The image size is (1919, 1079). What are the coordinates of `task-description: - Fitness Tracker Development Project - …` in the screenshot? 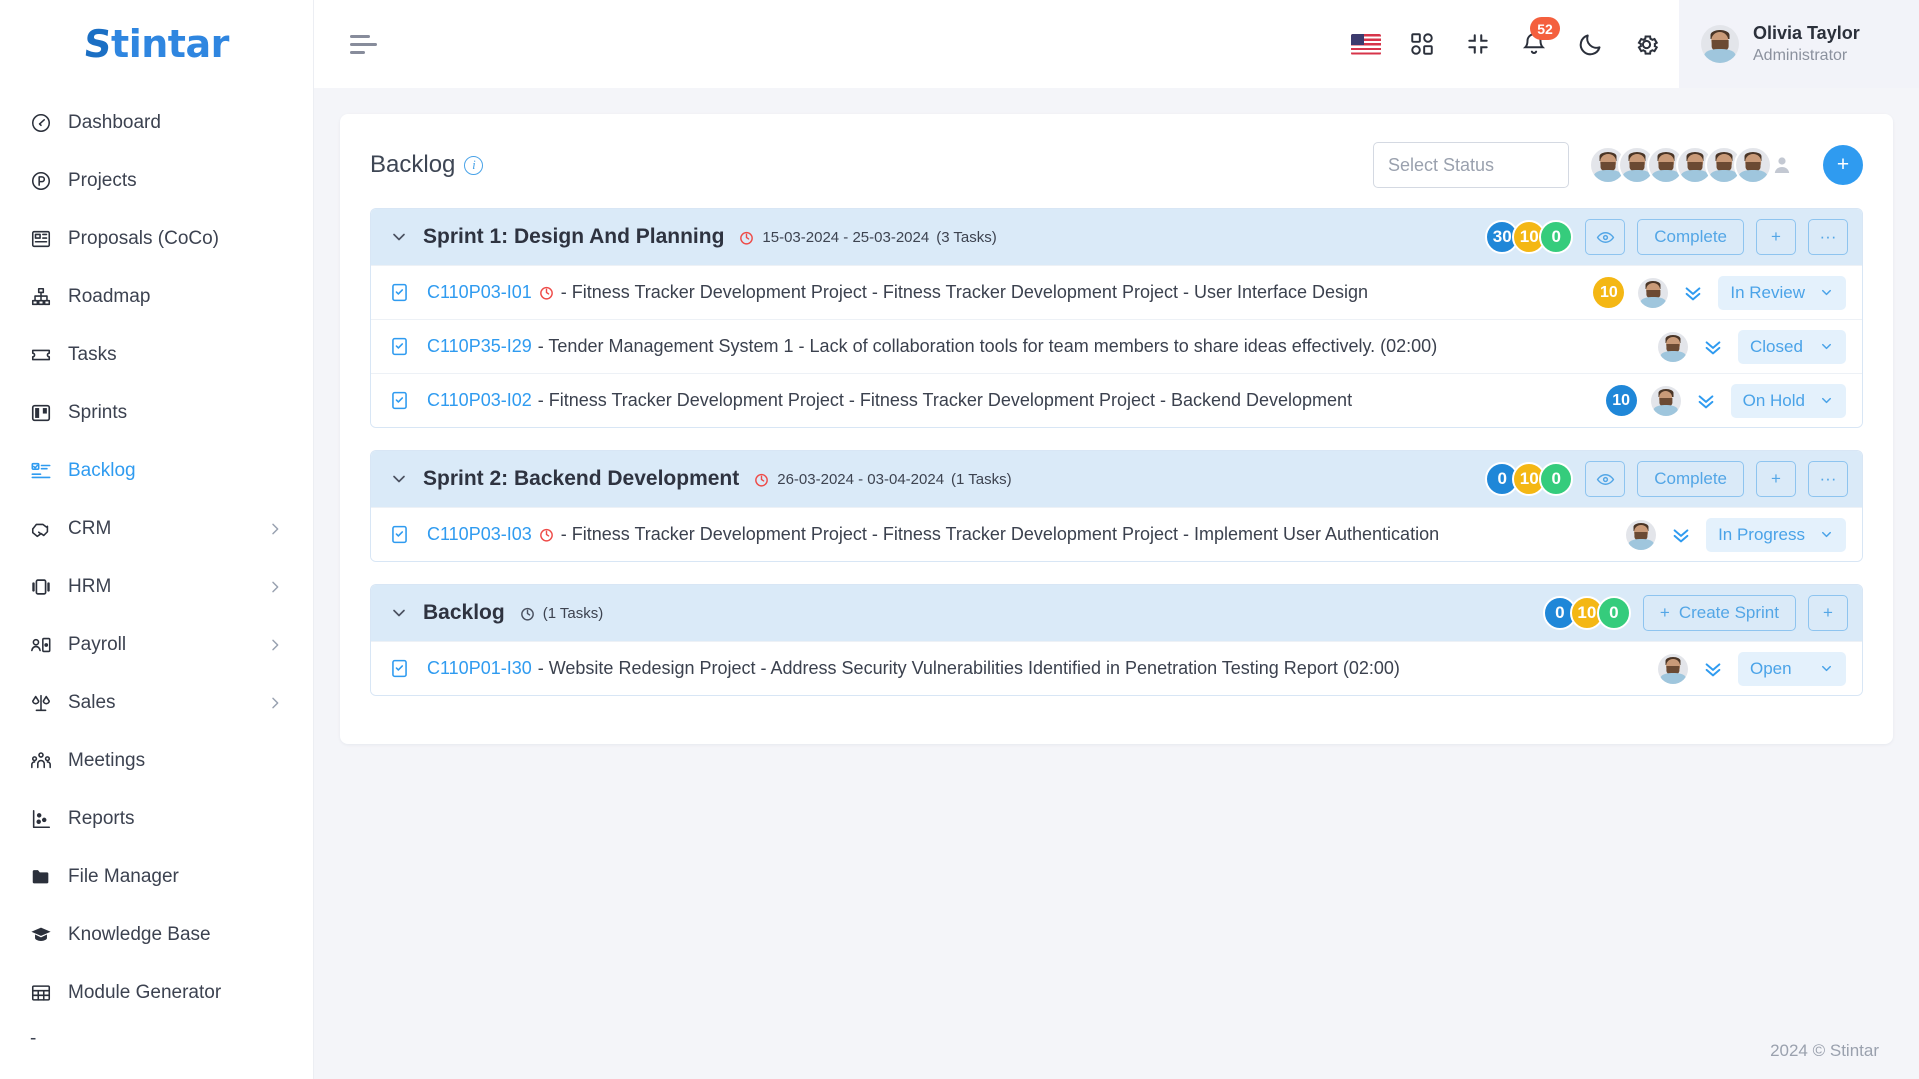 It's located at (1000, 534).